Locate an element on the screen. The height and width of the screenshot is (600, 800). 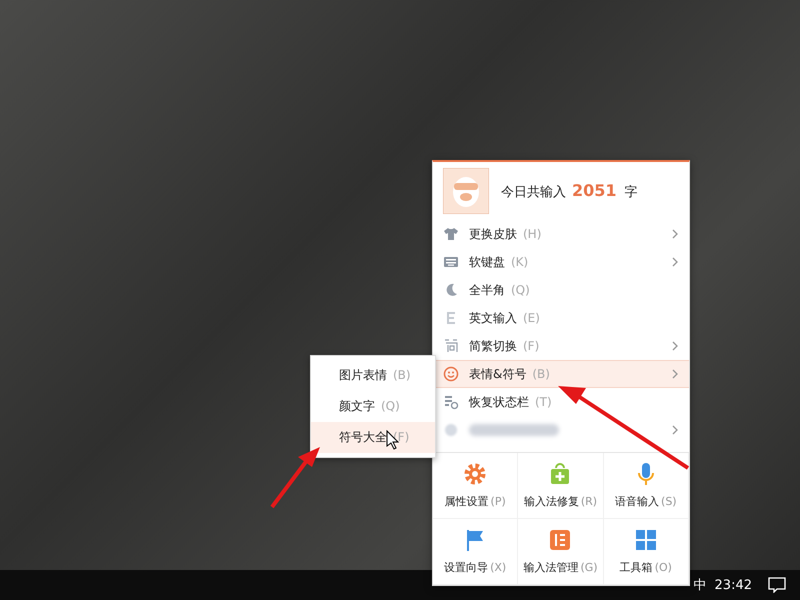
menu-item: 软键盘 (K) is located at coordinates (561, 262).